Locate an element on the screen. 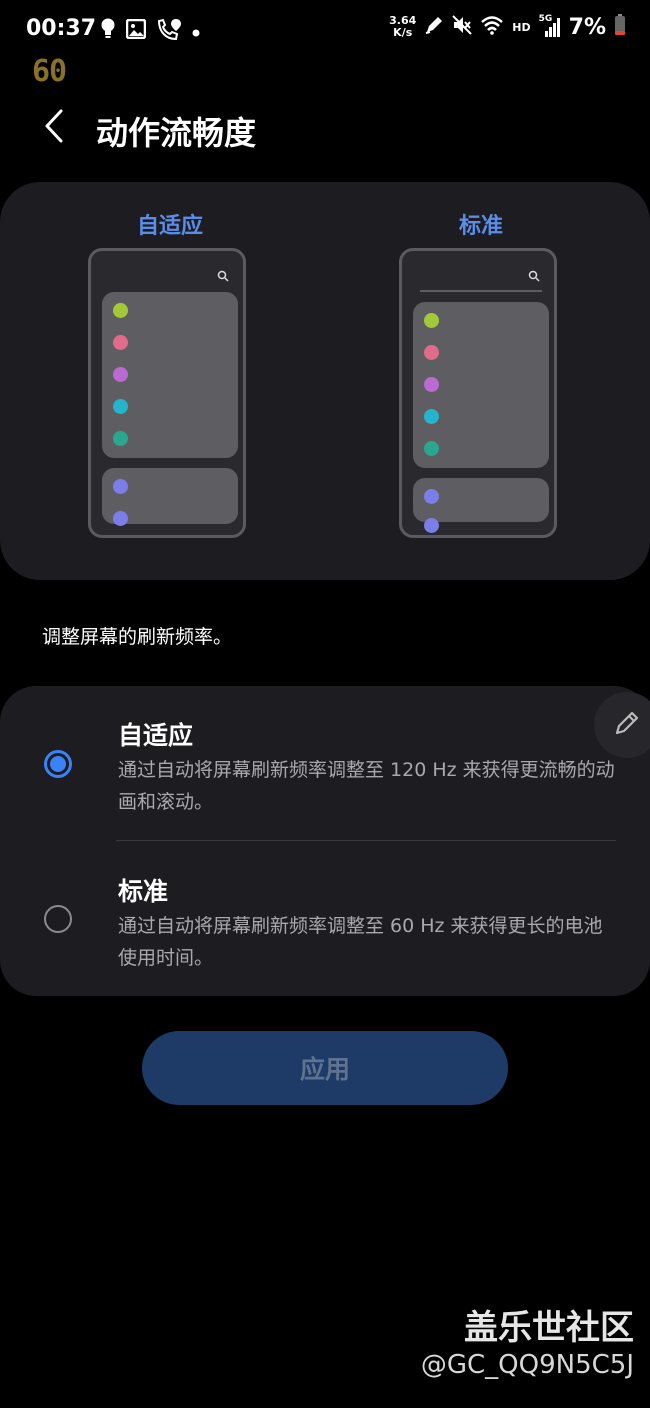 The height and width of the screenshot is (1408, 650). network-label: HD is located at coordinates (521, 27).